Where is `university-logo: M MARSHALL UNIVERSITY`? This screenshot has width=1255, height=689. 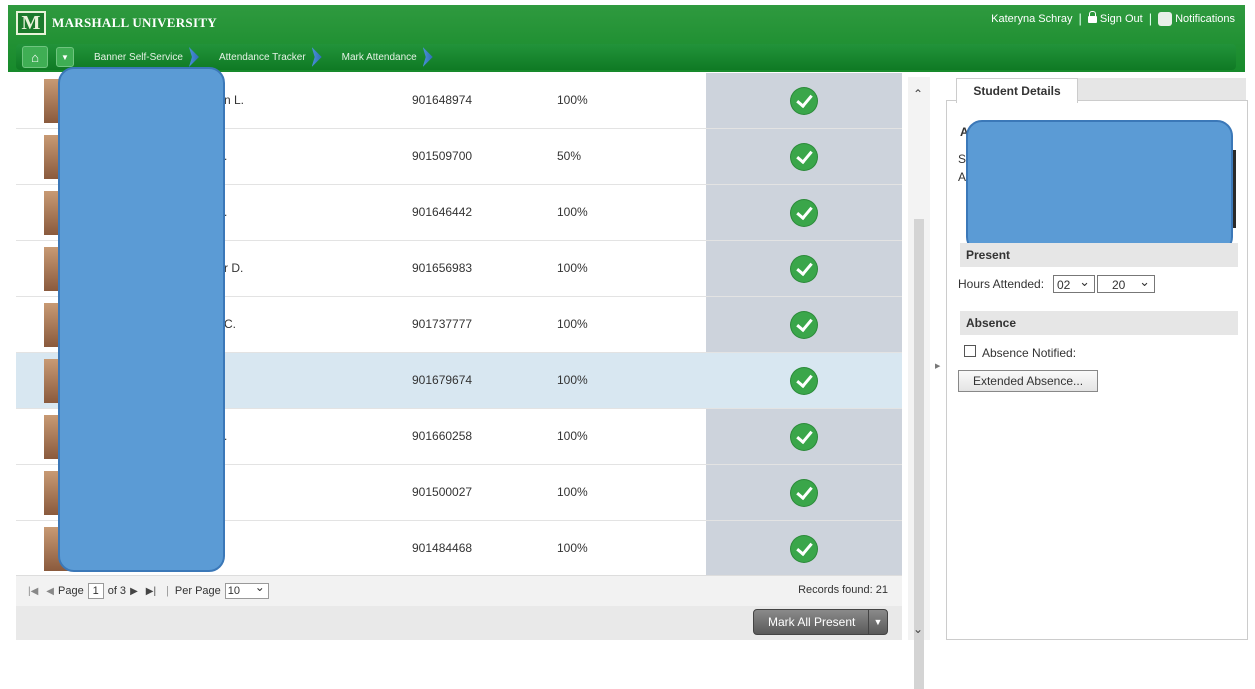 university-logo: M MARSHALL UNIVERSITY is located at coordinates (116, 23).